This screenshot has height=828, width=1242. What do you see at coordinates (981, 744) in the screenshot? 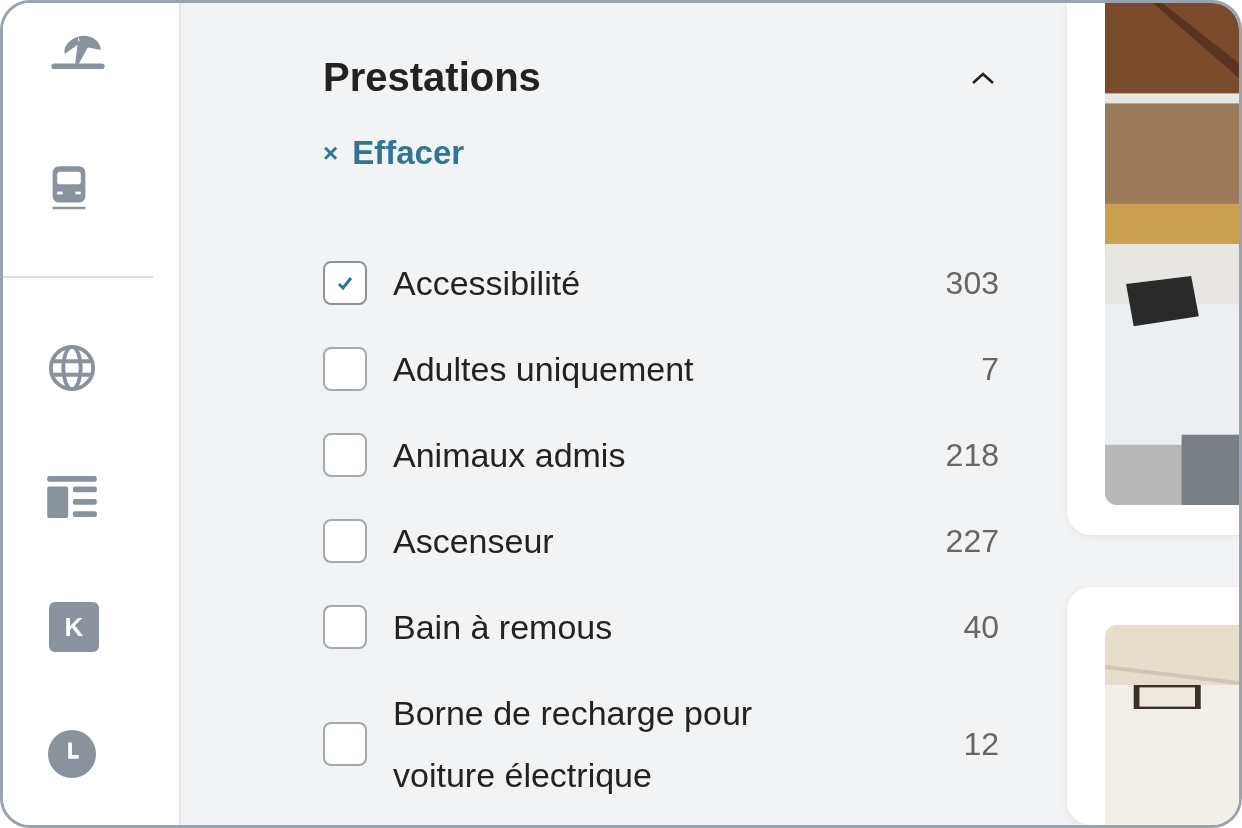
I see `option-count: 12` at bounding box center [981, 744].